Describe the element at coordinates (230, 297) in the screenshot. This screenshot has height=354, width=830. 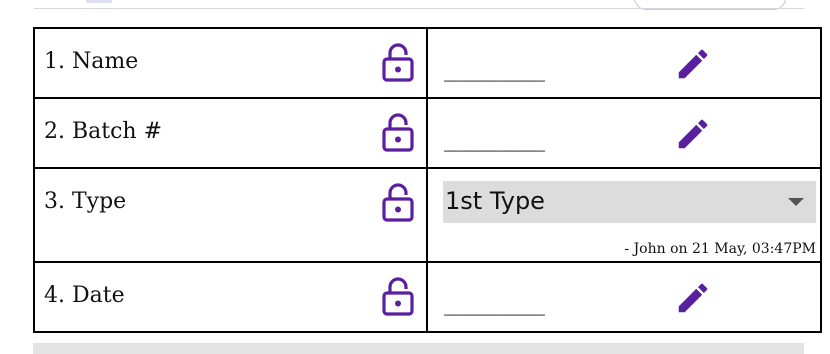
I see `label-cell: 4. Date` at that location.